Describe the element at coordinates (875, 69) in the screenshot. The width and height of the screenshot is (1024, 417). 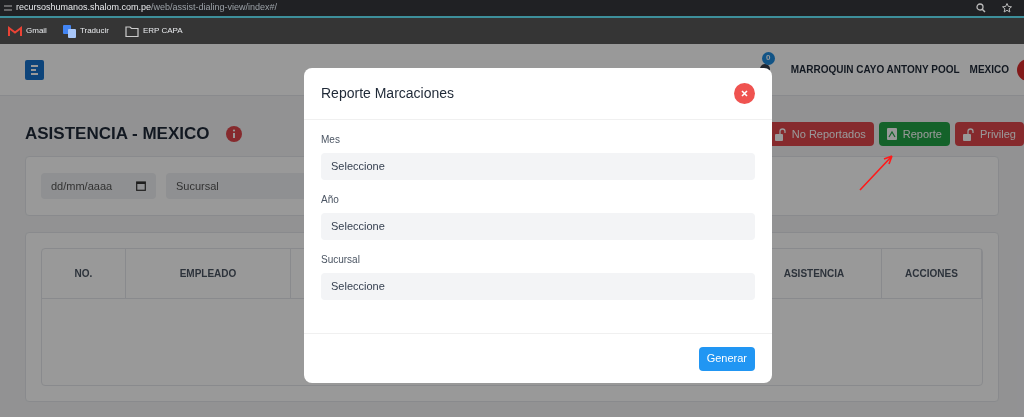
I see `user-name: MARROQUIN CAYO ANTONY POOL` at that location.